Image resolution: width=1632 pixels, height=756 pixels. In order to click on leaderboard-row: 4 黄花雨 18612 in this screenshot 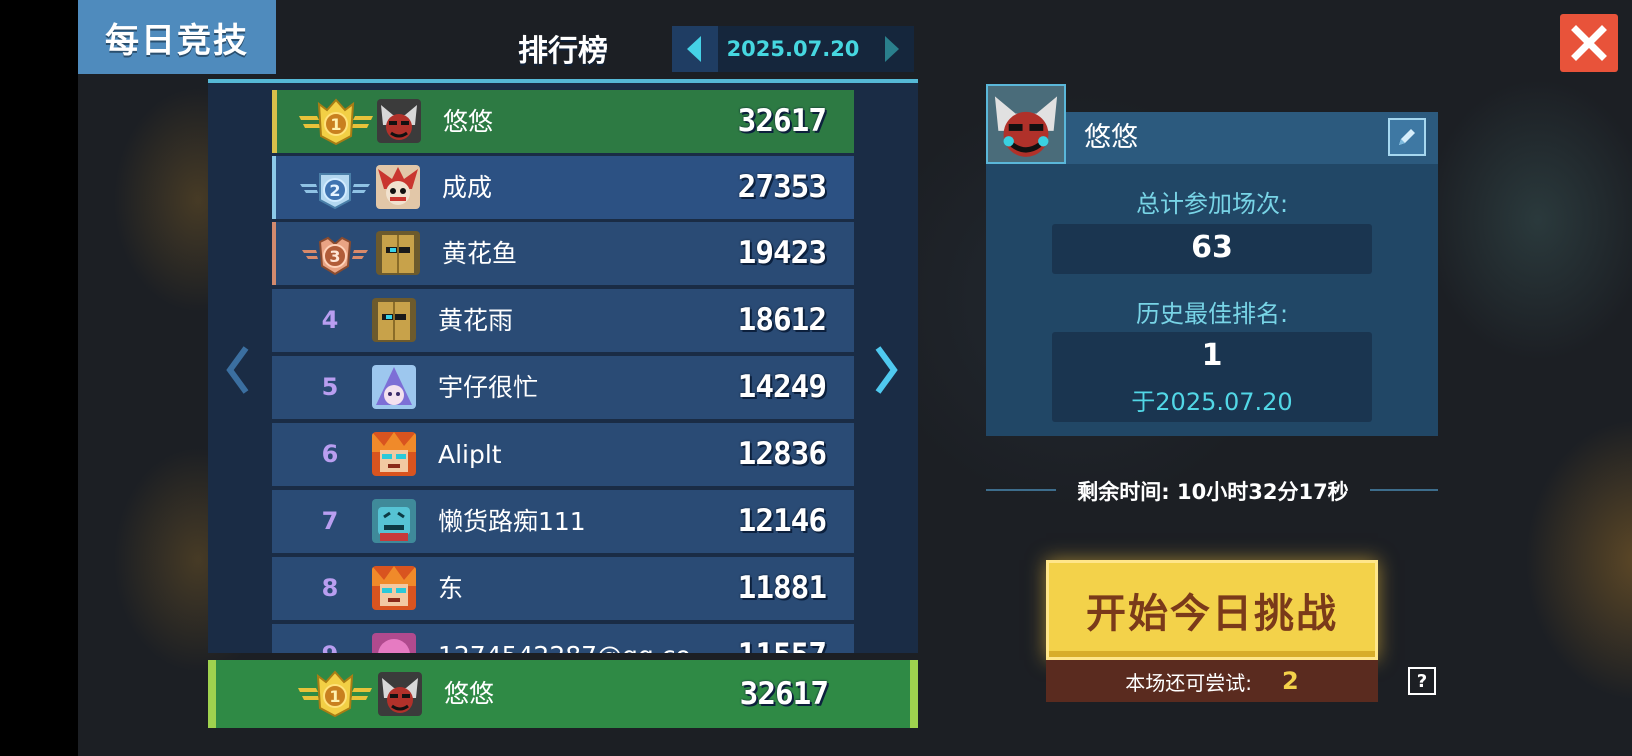, I will do `click(563, 320)`.